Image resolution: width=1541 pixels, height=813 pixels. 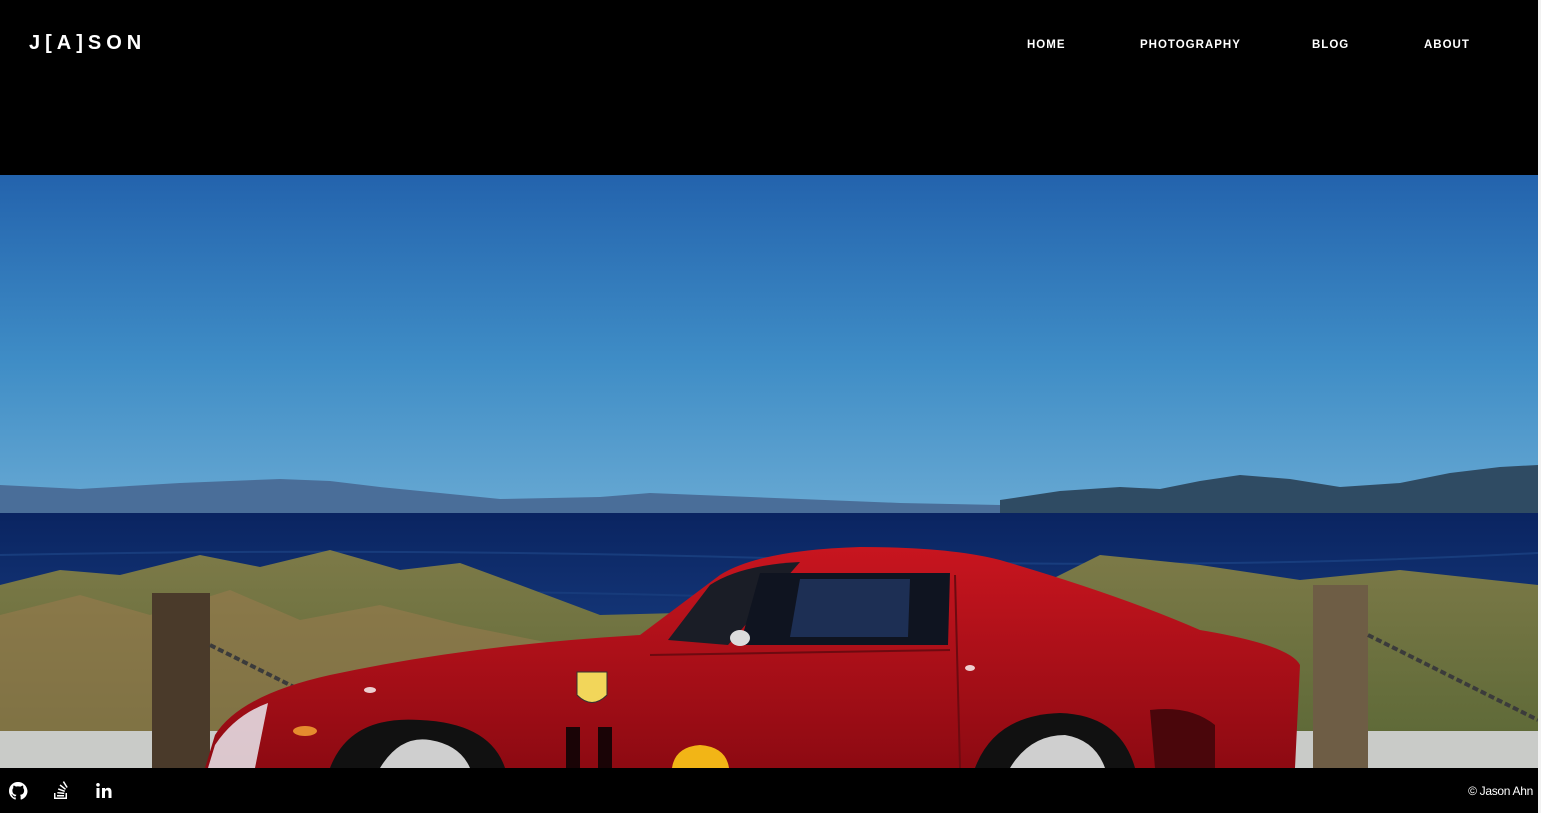 I want to click on main-nav: HOME PHOTOGRAPHY BLOG ABOUT, so click(x=769, y=46).